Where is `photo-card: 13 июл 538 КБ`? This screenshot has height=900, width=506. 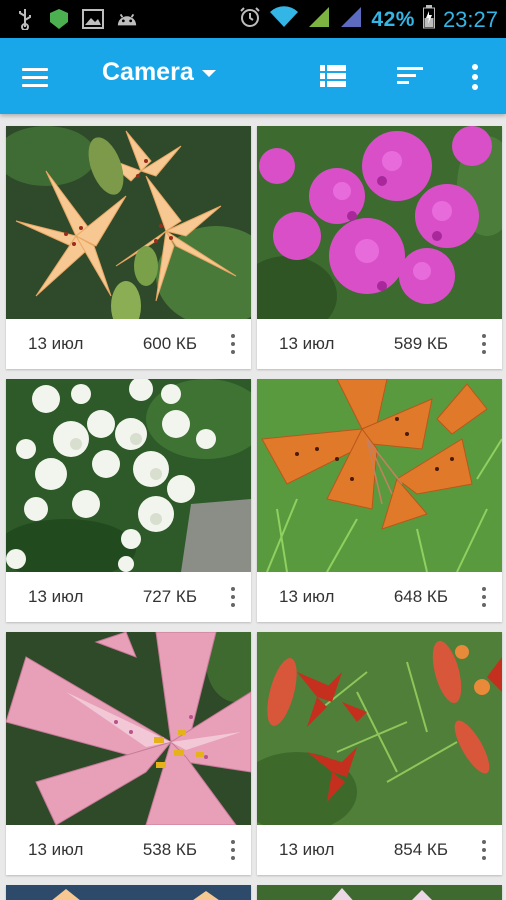 photo-card: 13 июл 538 КБ is located at coordinates (128, 753).